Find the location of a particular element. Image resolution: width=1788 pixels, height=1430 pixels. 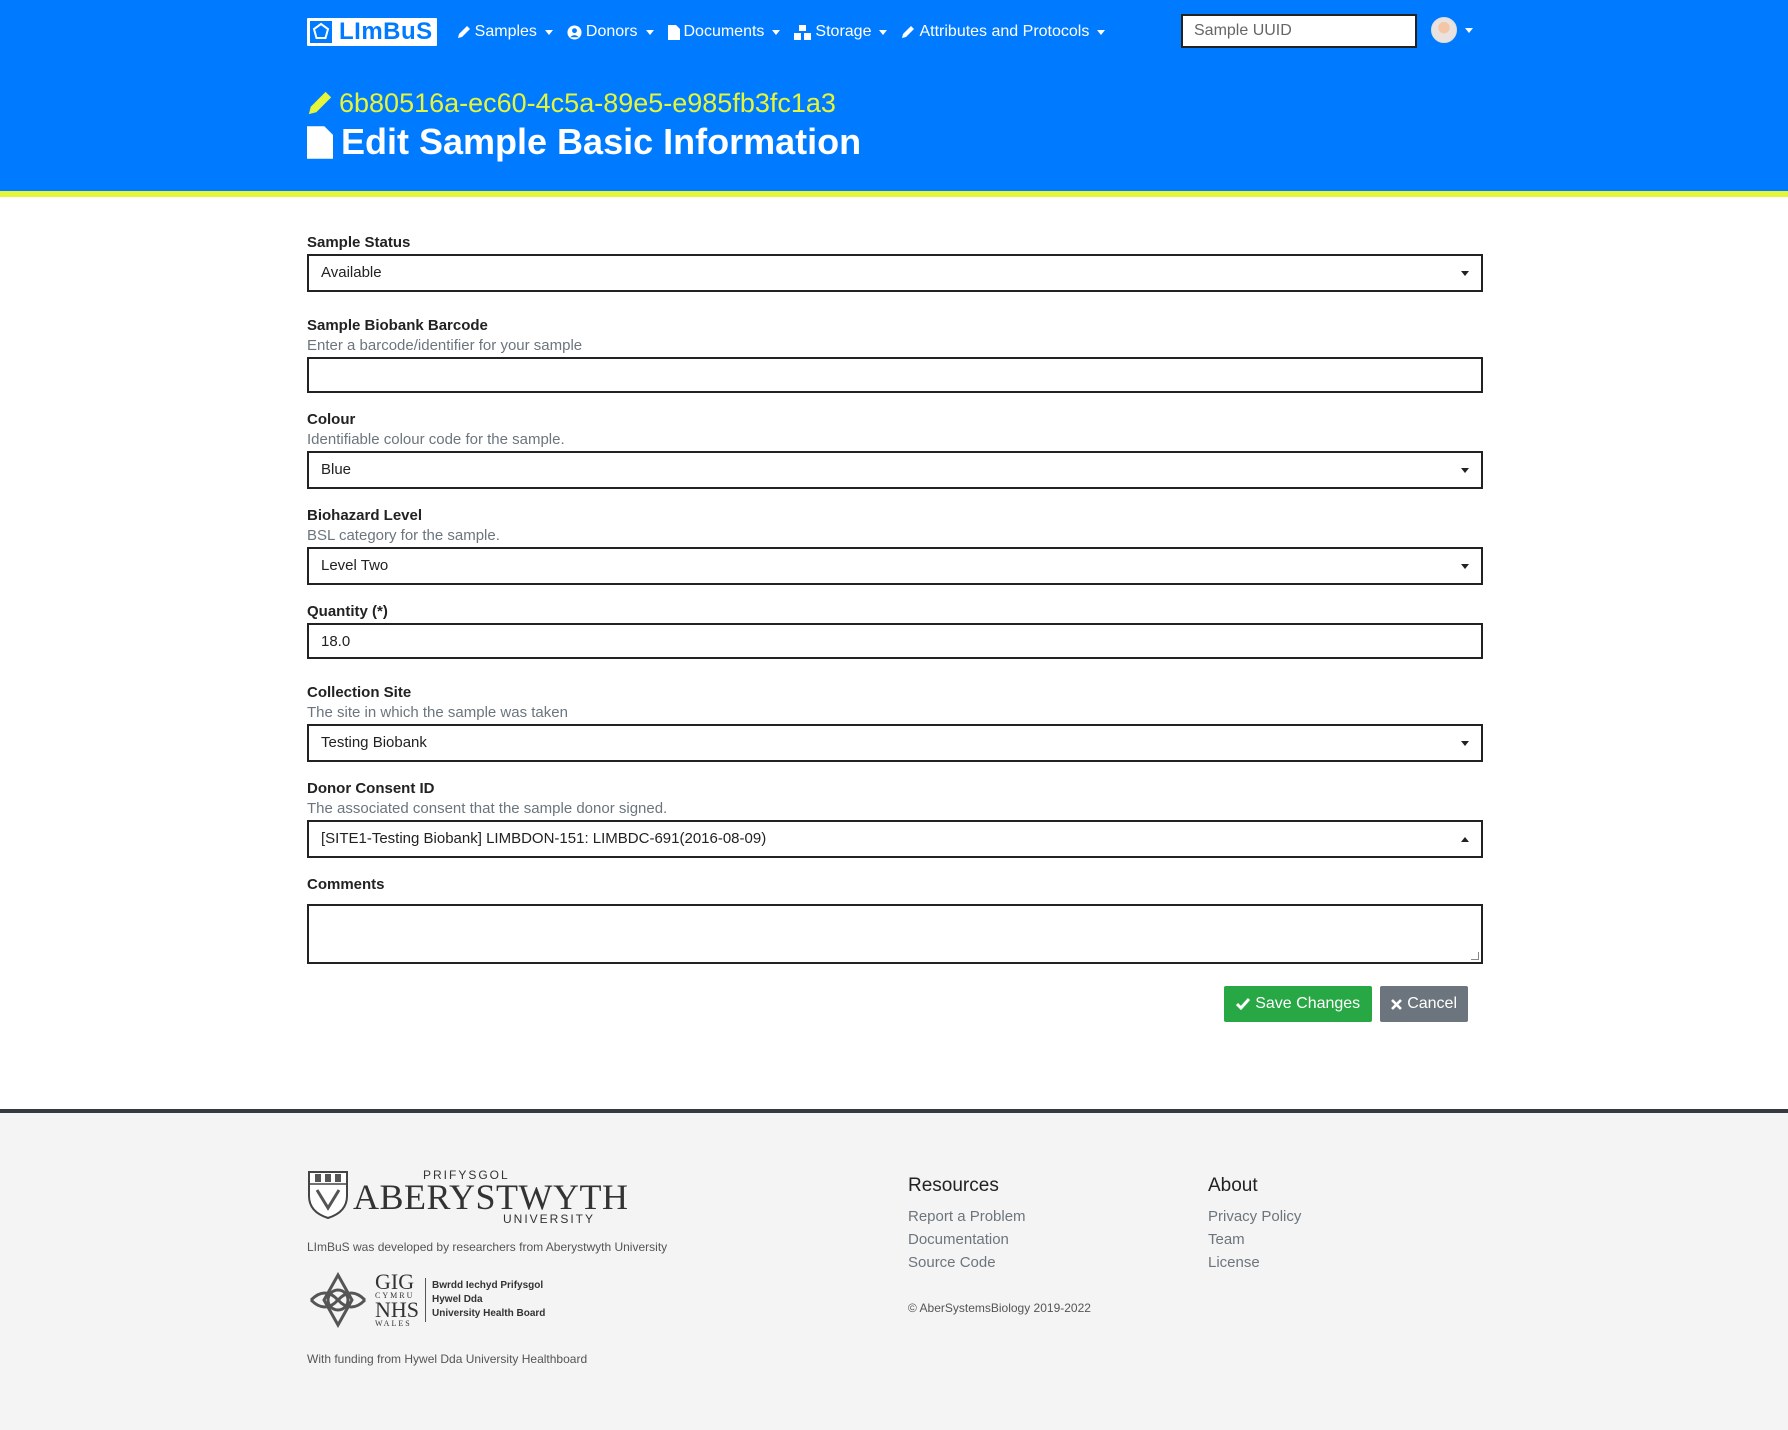

footer-about: About Privacy Policy Team License is located at coordinates (1254, 1224).